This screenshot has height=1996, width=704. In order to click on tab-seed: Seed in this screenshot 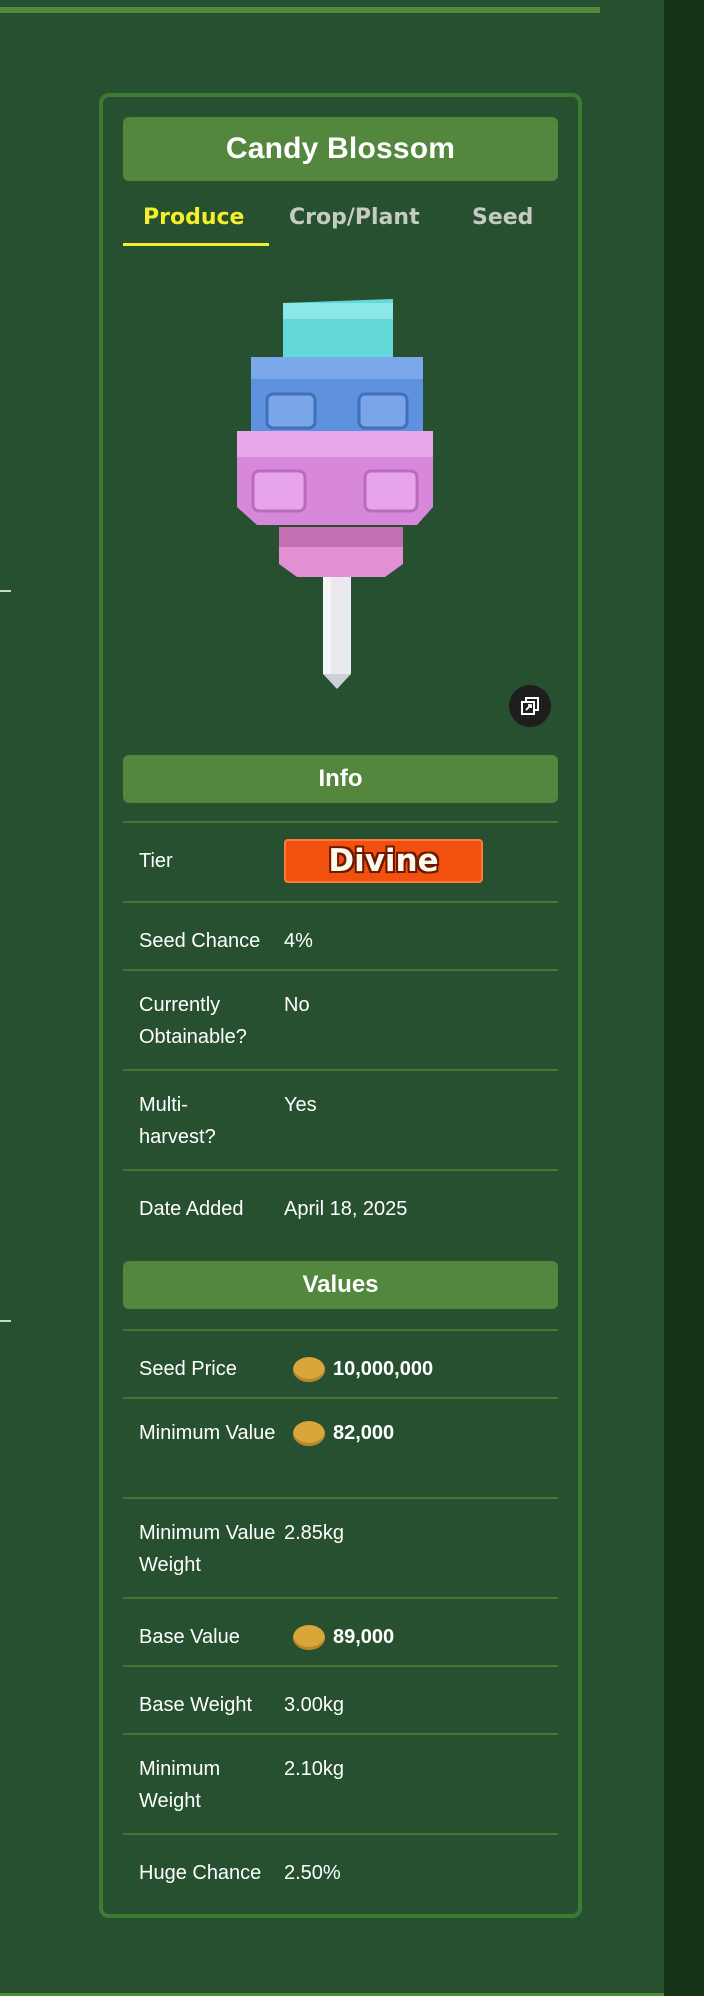, I will do `click(502, 217)`.